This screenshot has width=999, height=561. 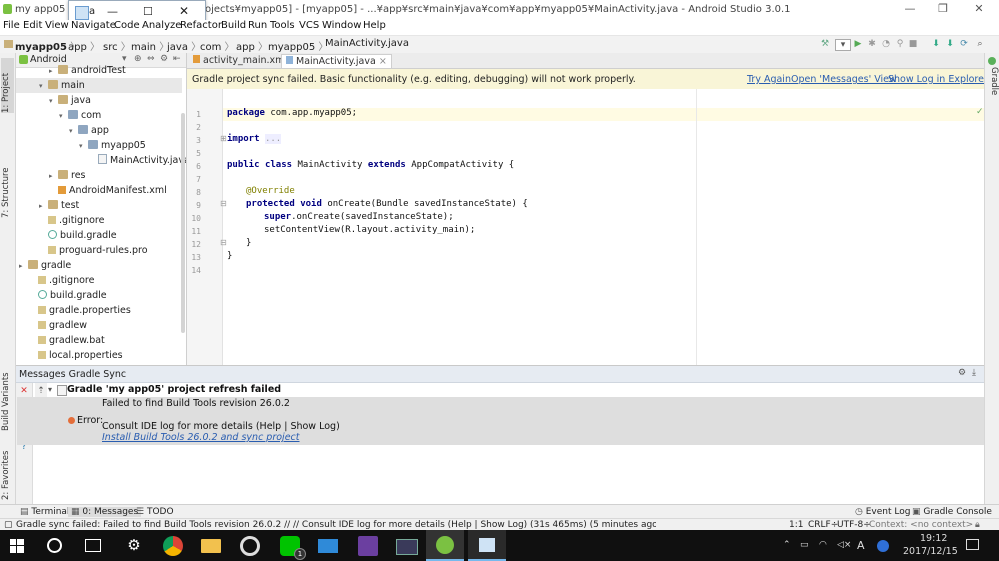 What do you see at coordinates (99, 115) in the screenshot?
I see `tree-item: ▾ com` at bounding box center [99, 115].